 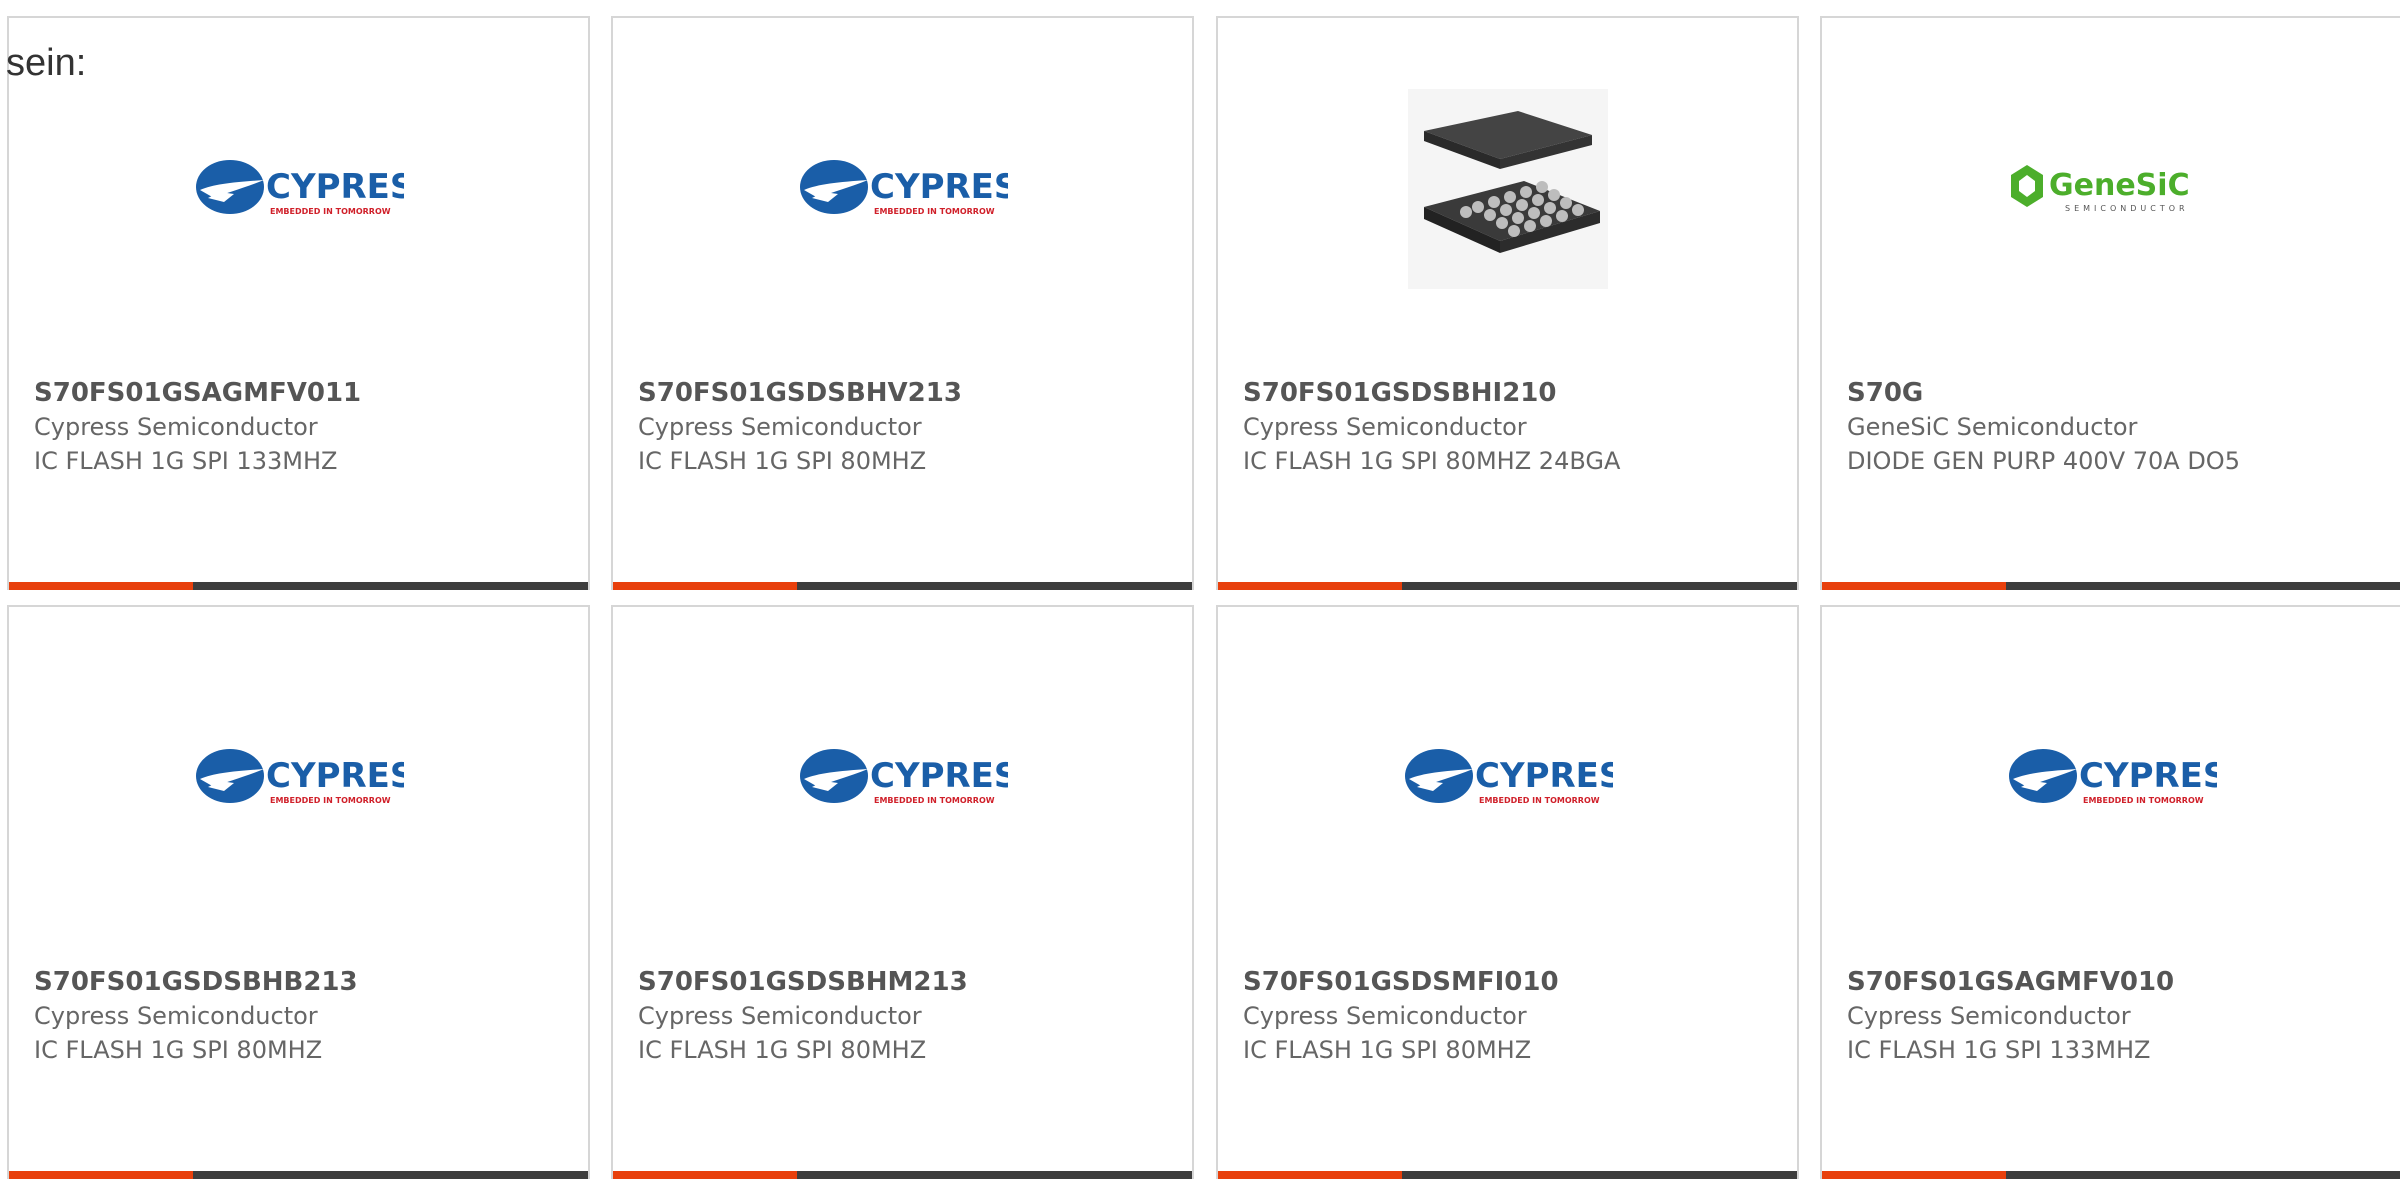 I want to click on bga-chip-image, so click(x=1507, y=189).